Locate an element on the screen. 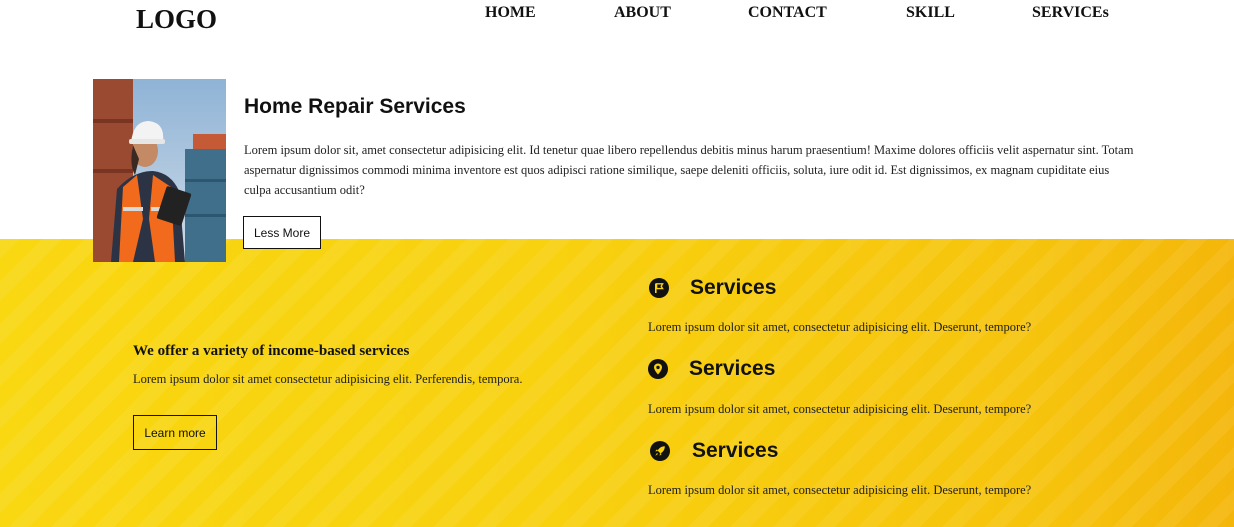  rocket-icon is located at coordinates (660, 451).